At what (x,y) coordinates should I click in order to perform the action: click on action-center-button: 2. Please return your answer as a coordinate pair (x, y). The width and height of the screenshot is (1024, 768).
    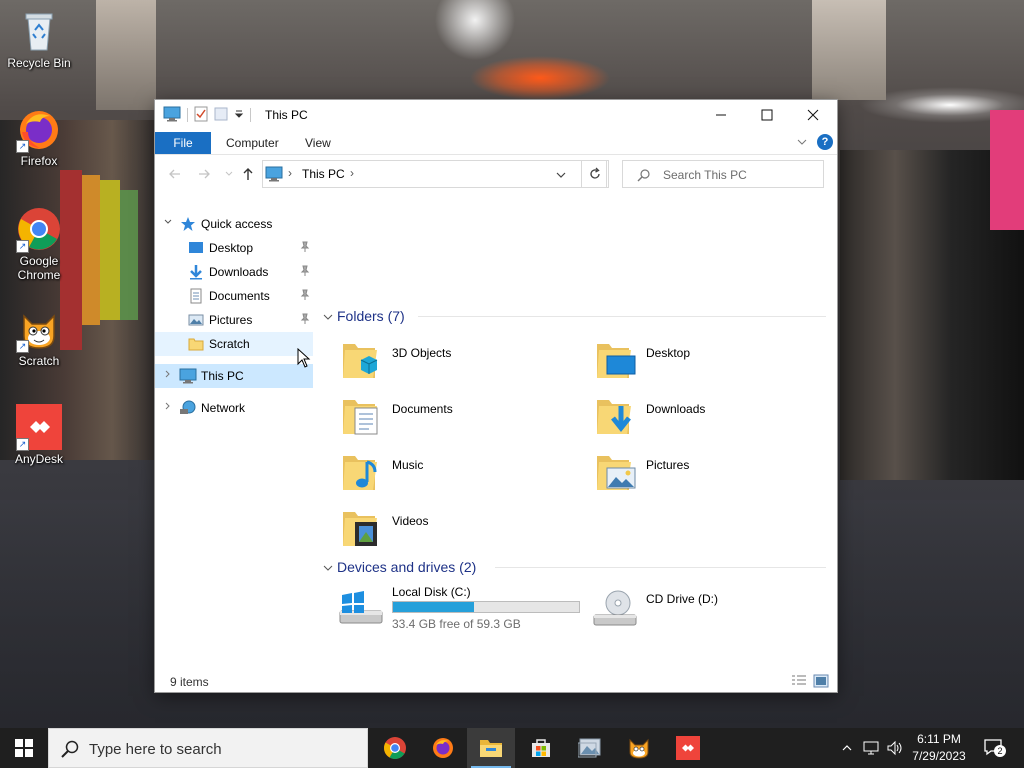
    Looking at the image, I should click on (994, 748).